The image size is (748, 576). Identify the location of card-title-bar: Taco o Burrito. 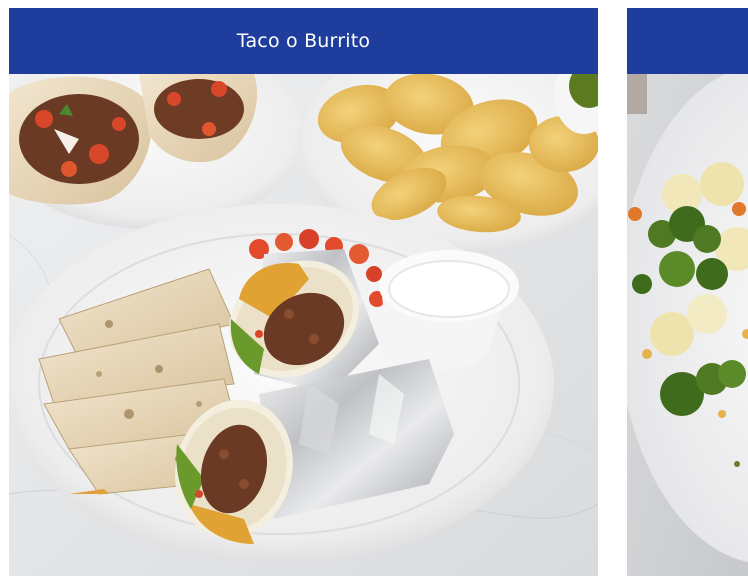
(303, 41).